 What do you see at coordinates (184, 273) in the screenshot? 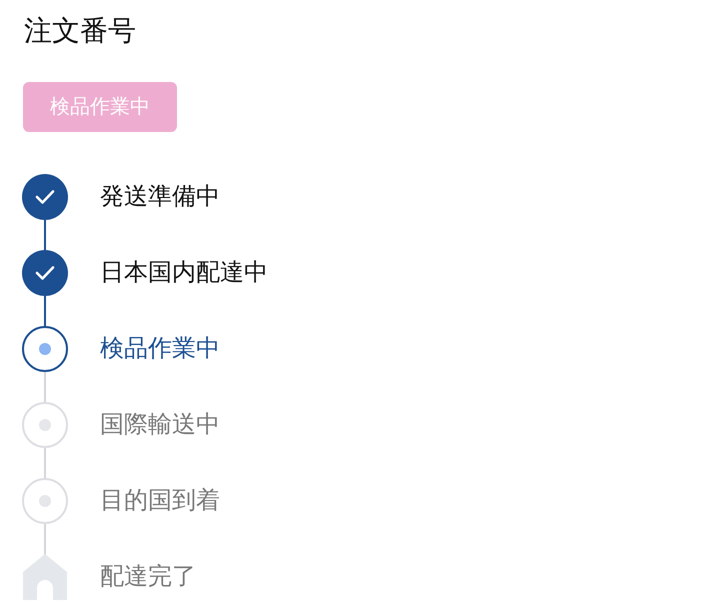
I see `step-label: 日本国内配達中` at bounding box center [184, 273].